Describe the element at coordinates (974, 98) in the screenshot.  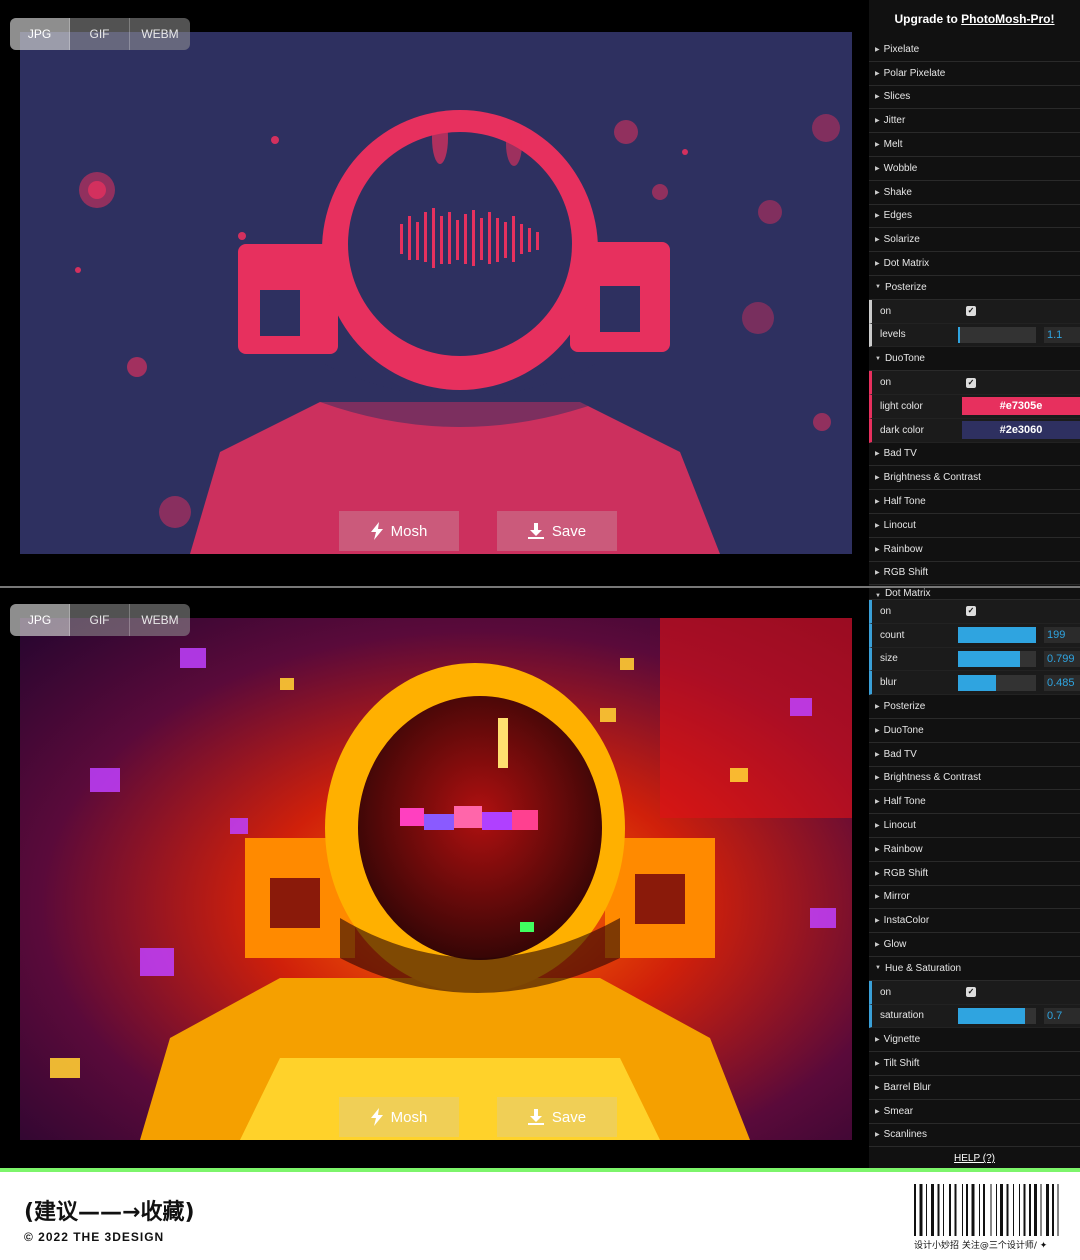
I see `effect-slices: ▶ Slices` at that location.